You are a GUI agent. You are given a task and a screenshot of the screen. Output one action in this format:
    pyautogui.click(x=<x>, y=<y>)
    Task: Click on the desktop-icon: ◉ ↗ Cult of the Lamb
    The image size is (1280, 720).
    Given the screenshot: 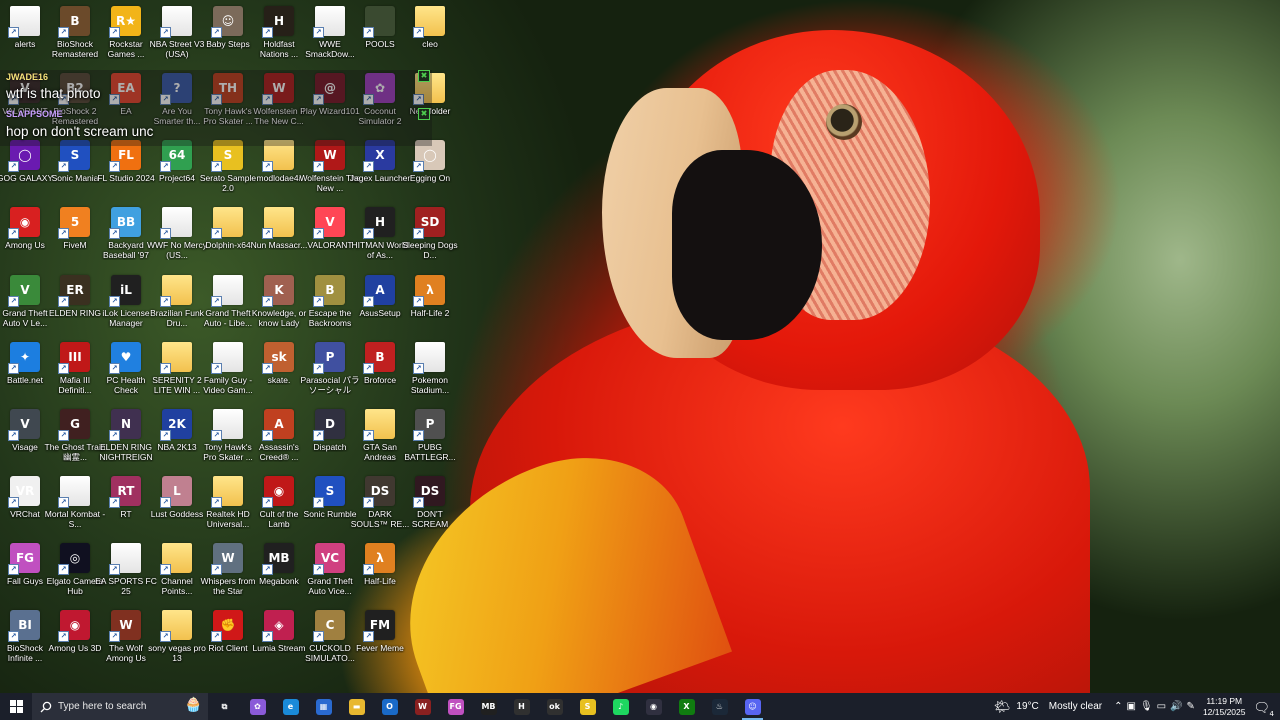 What is the action you would take?
    pyautogui.click(x=279, y=502)
    